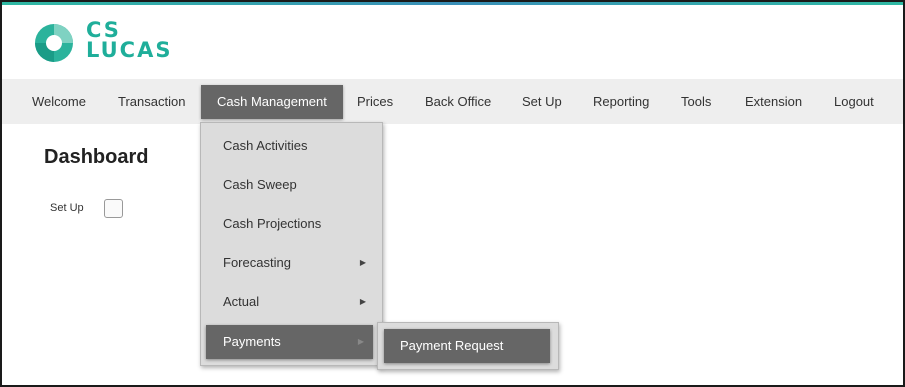 The height and width of the screenshot is (387, 905). I want to click on menu-item-label: Cash Sweep, so click(260, 184).